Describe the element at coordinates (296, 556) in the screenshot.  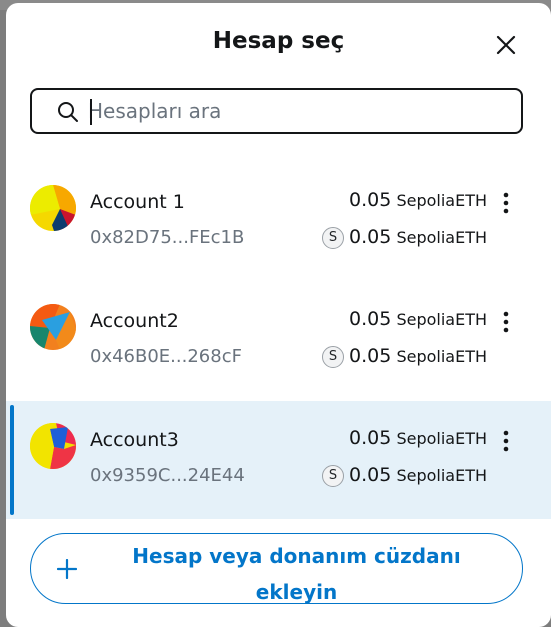
I see `add-account-label-line1: Hesap veya donanım cüzdanı` at that location.